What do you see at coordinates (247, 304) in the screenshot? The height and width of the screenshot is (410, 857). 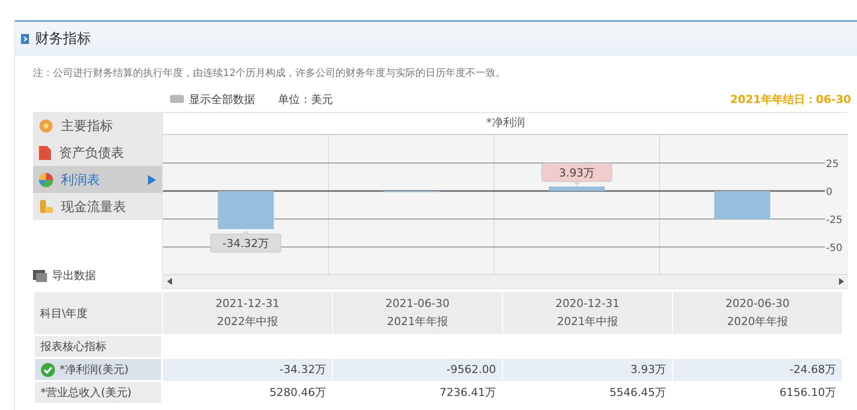 I see `header-date: 2021-12-31` at bounding box center [247, 304].